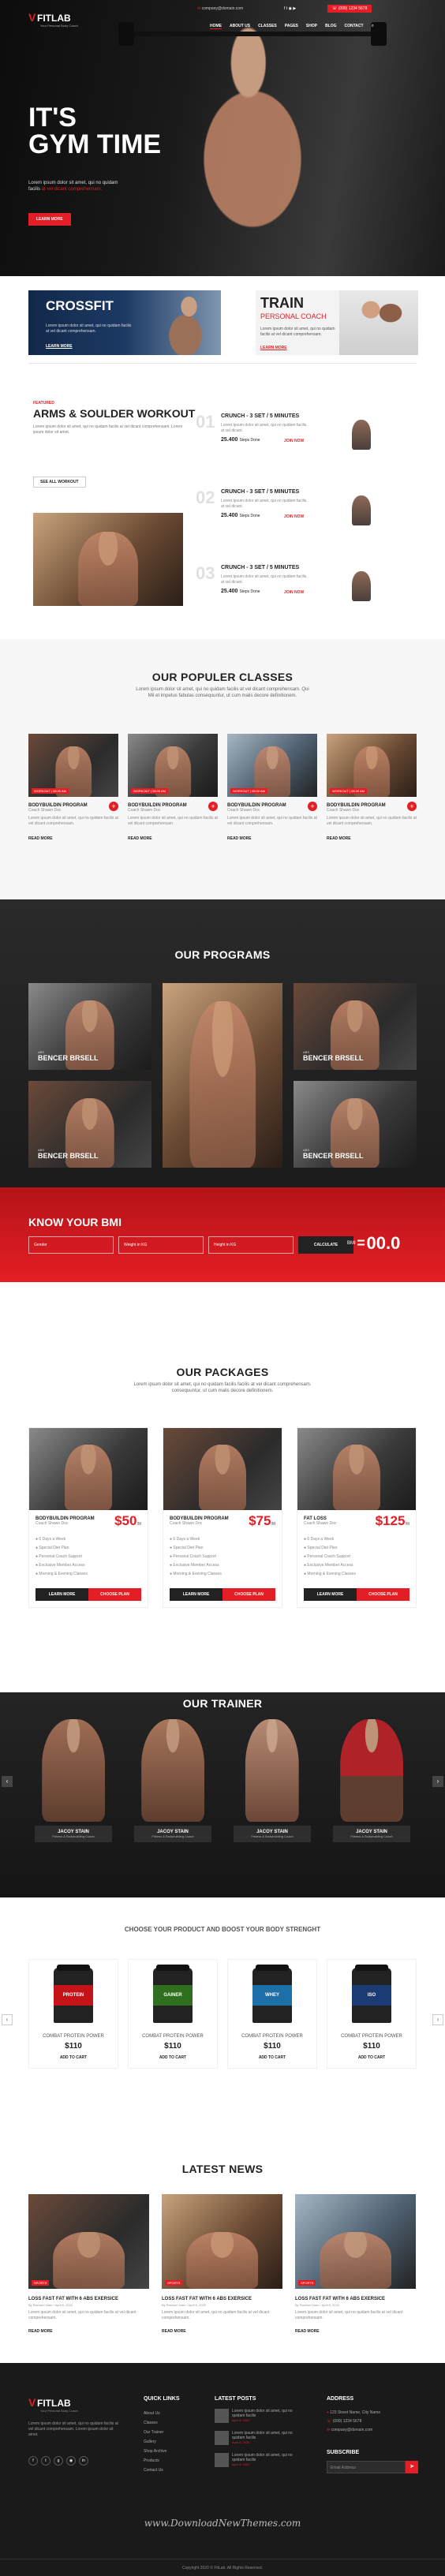 Image resolution: width=445 pixels, height=2576 pixels. What do you see at coordinates (155, 2461) in the screenshot?
I see `quick-link: Products` at bounding box center [155, 2461].